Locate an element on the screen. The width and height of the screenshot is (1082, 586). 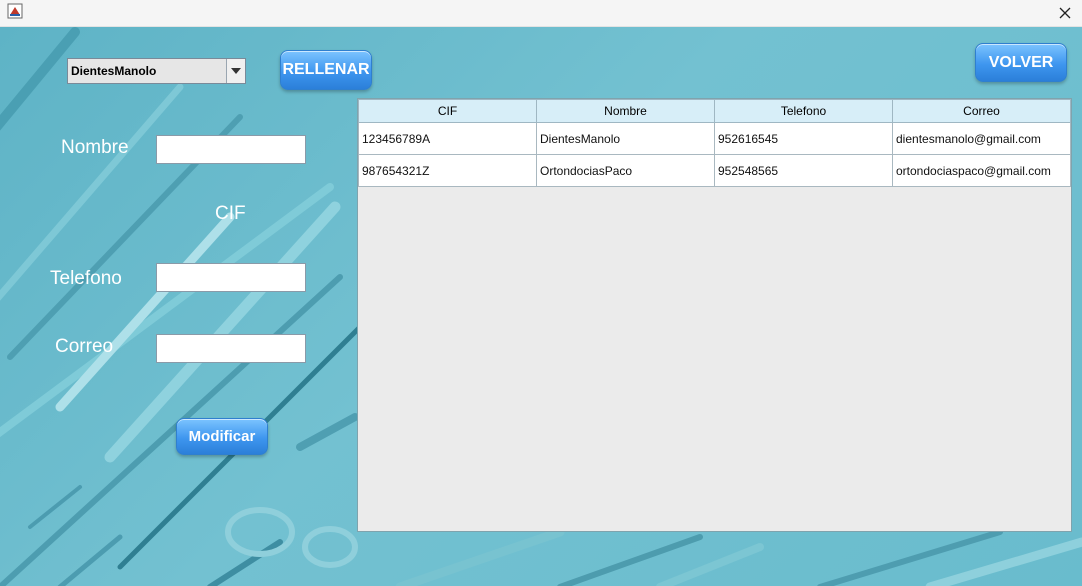
volver-button: VOLVER is located at coordinates (1021, 62).